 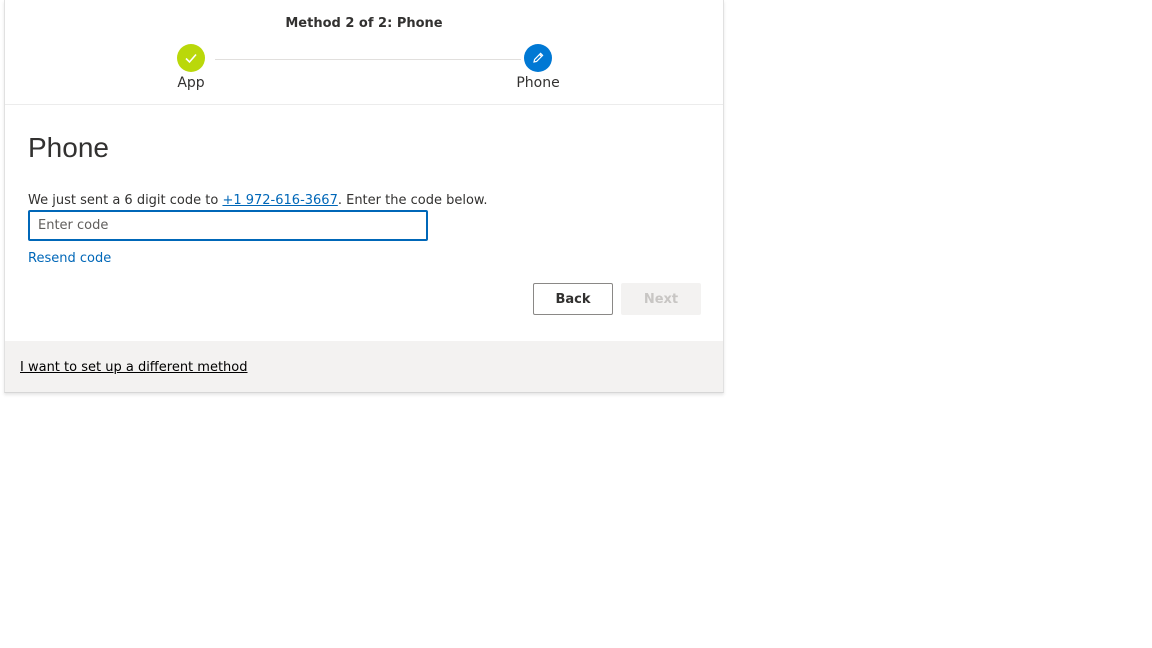 What do you see at coordinates (661, 299) in the screenshot?
I see `next-button: Next` at bounding box center [661, 299].